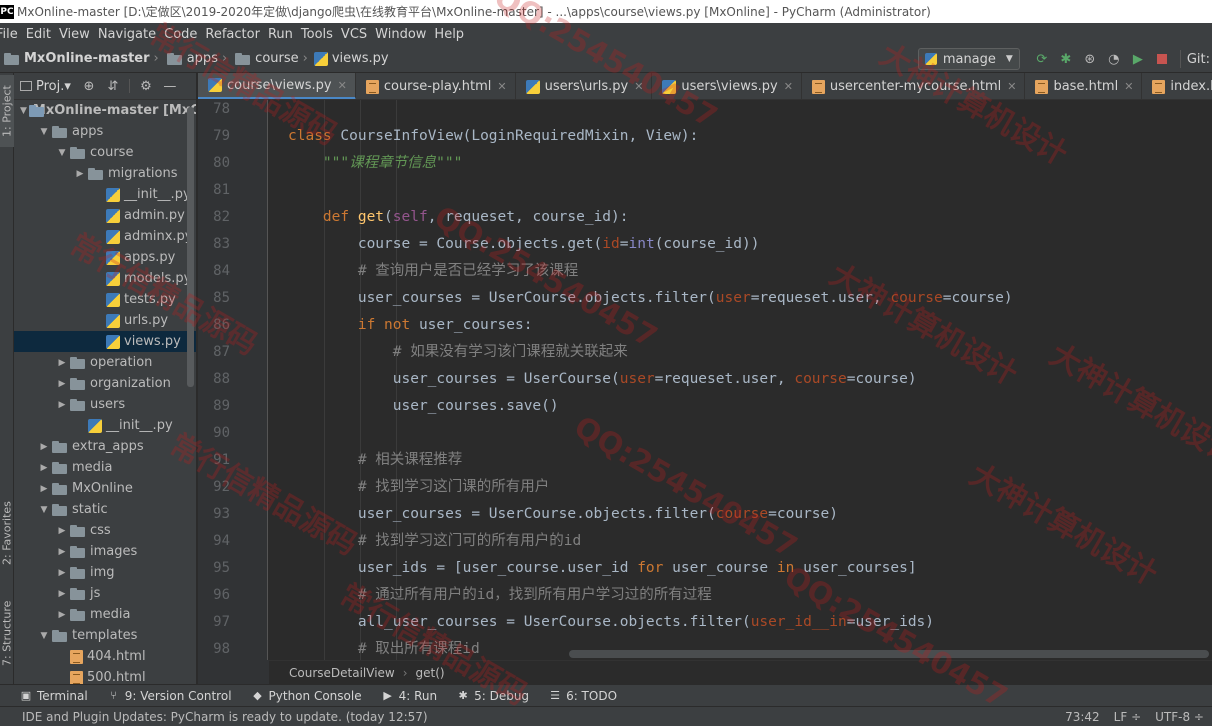  What do you see at coordinates (45, 86) in the screenshot?
I see `project-view-selector: Proj.▾` at bounding box center [45, 86].